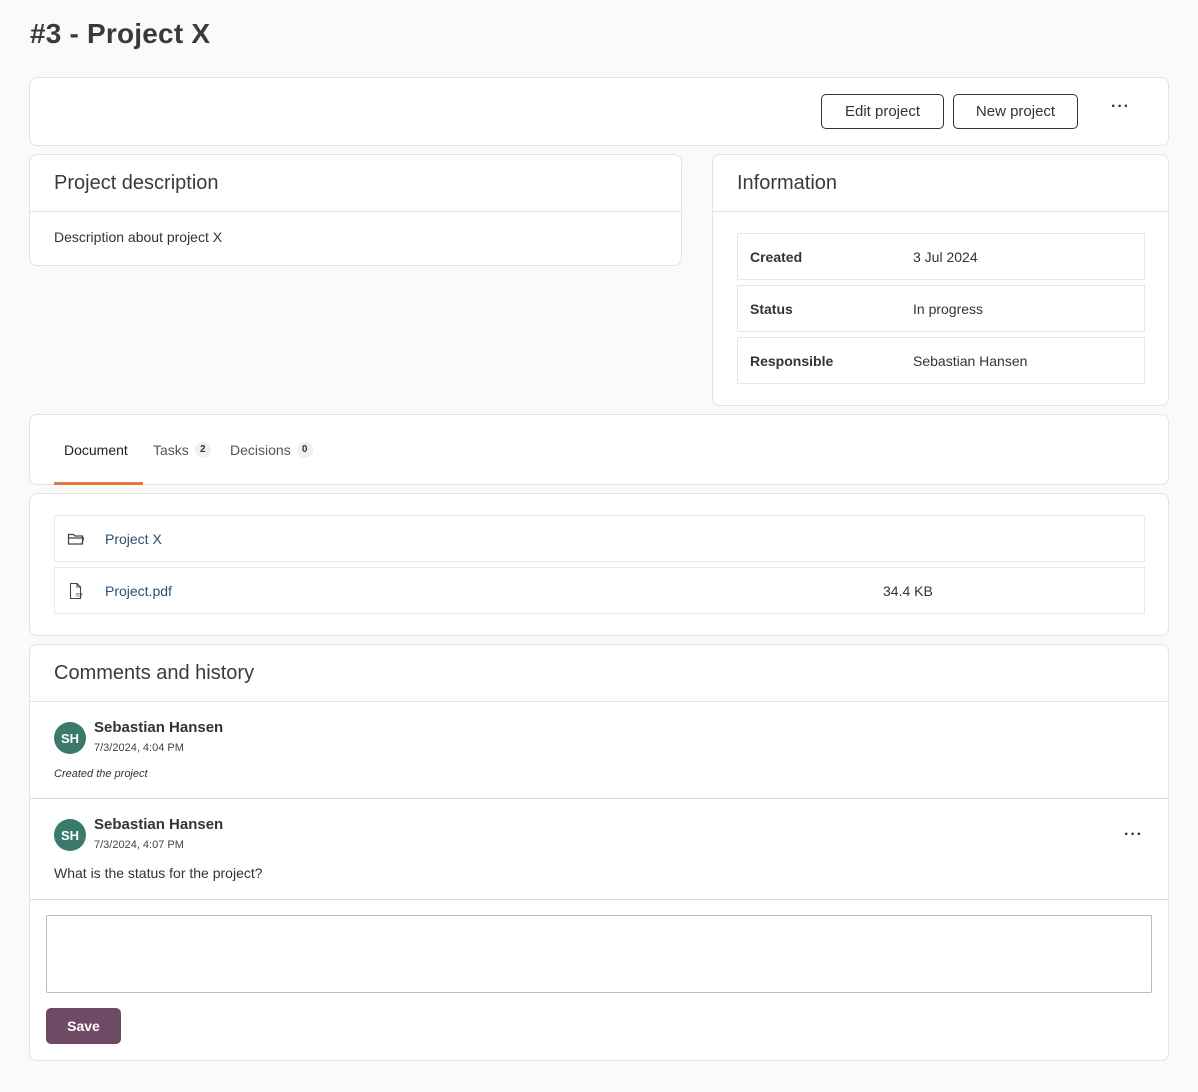 This screenshot has height=1092, width=1198. Describe the element at coordinates (970, 360) in the screenshot. I see `info-value: Sebastian Hansen` at that location.